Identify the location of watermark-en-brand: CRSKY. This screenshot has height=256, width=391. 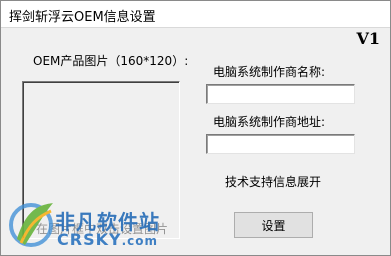
(89, 239).